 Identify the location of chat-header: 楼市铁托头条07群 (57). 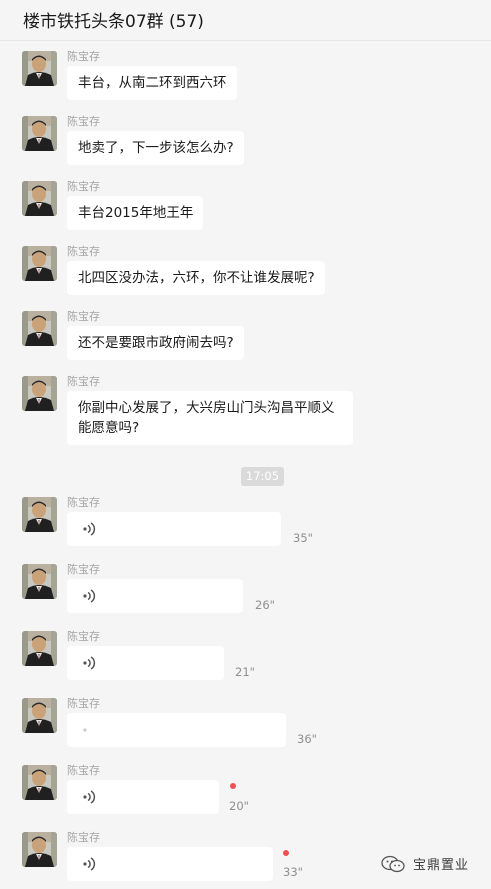
(245, 20).